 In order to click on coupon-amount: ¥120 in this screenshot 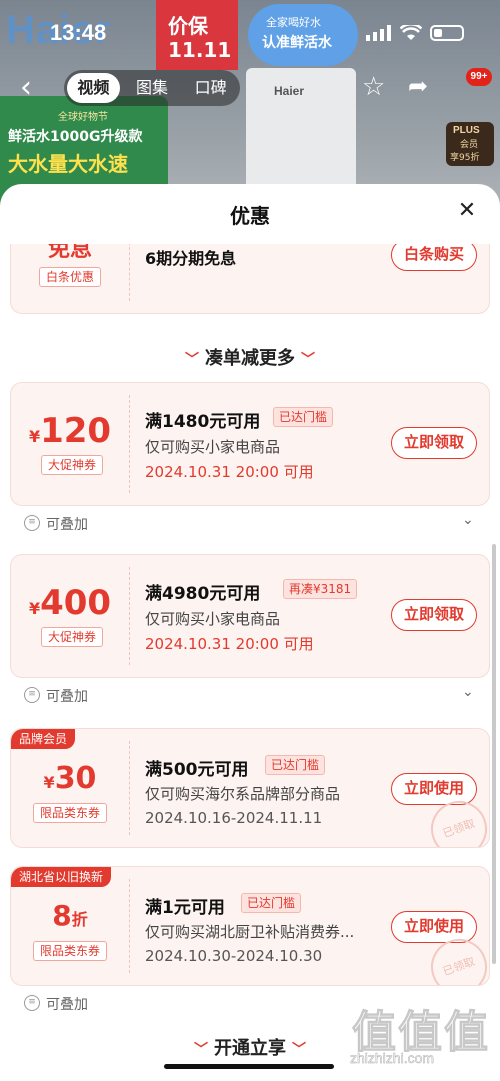, I will do `click(70, 431)`.